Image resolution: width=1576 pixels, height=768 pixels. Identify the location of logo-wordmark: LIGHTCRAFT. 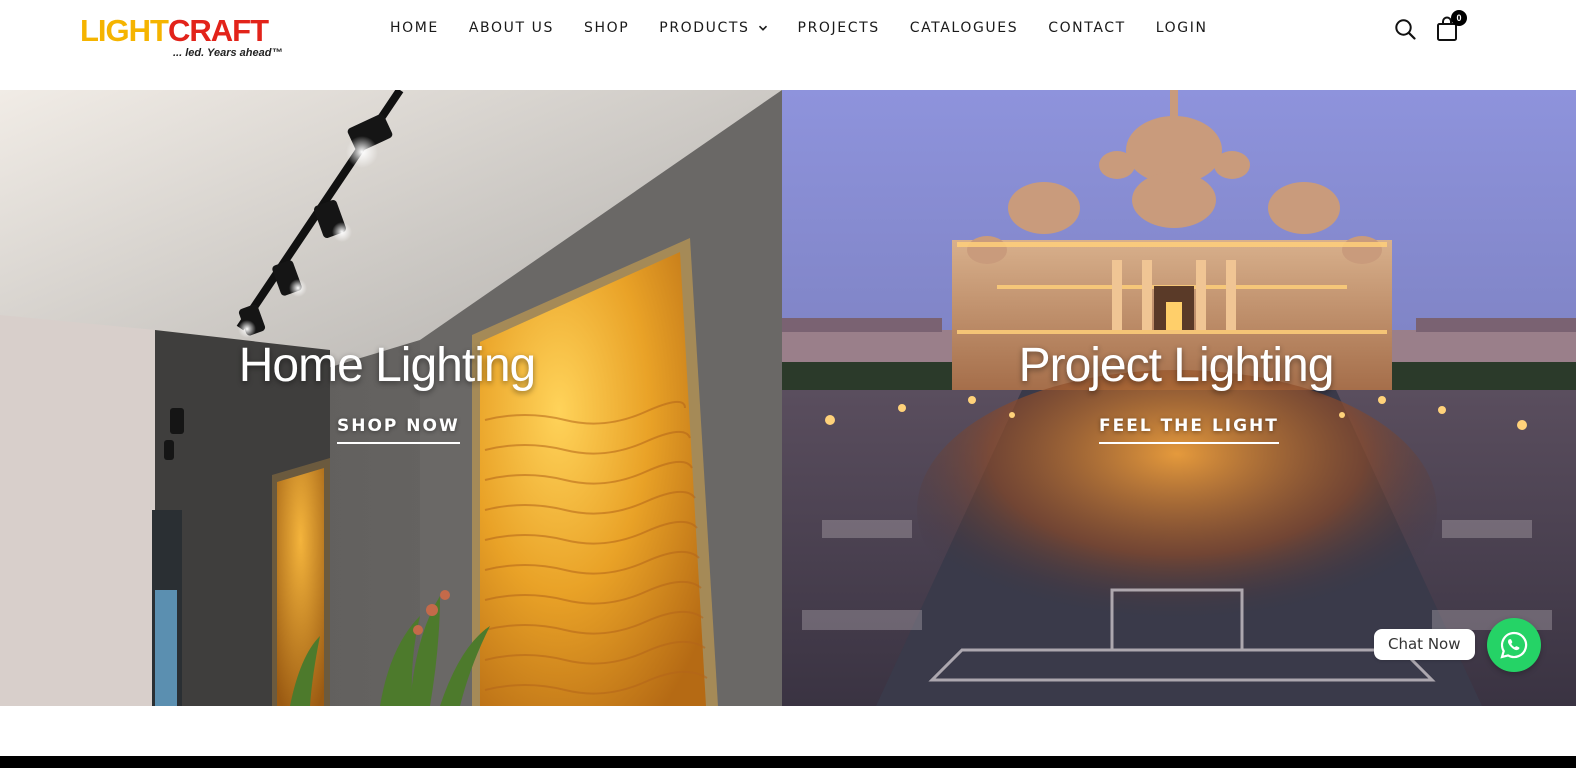
(180, 31).